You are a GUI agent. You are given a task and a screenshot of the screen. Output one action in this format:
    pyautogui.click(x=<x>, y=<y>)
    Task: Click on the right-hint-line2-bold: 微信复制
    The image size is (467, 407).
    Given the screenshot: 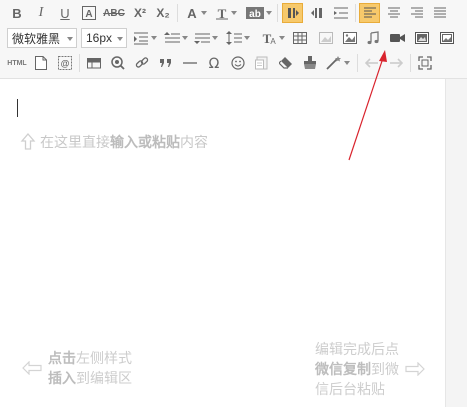 What is the action you would take?
    pyautogui.click(x=343, y=369)
    